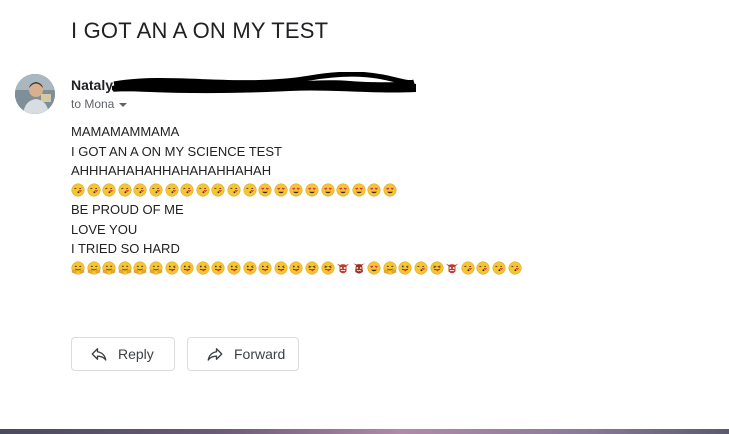 The width and height of the screenshot is (729, 434). Describe the element at coordinates (264, 83) in the screenshot. I see `redaction-scribble` at that location.